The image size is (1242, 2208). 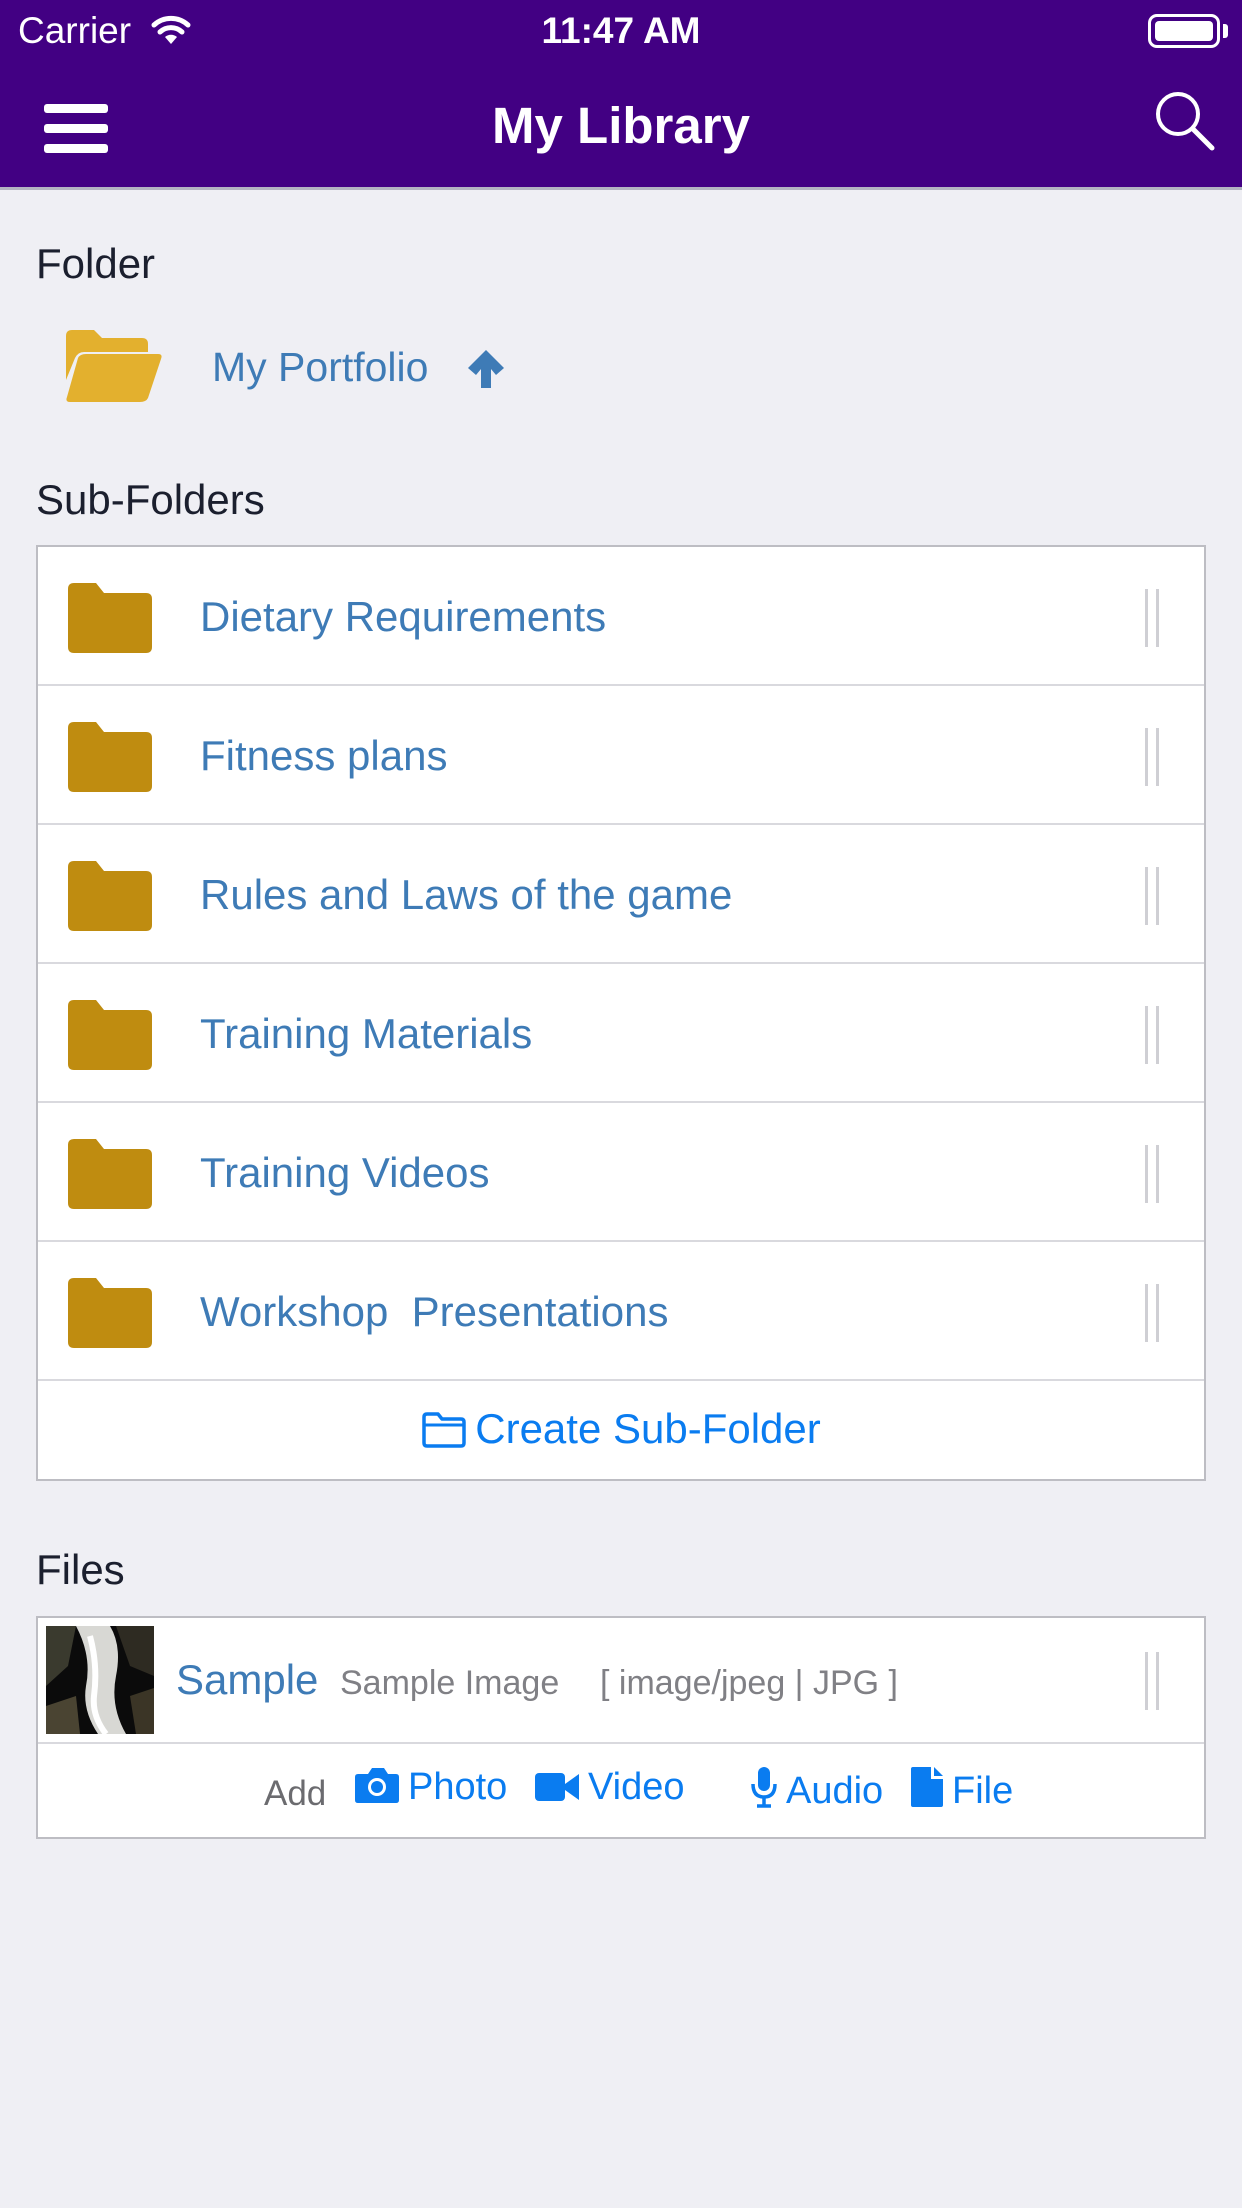 What do you see at coordinates (621, 1033) in the screenshot?
I see `subfolder-item: Training Materials` at bounding box center [621, 1033].